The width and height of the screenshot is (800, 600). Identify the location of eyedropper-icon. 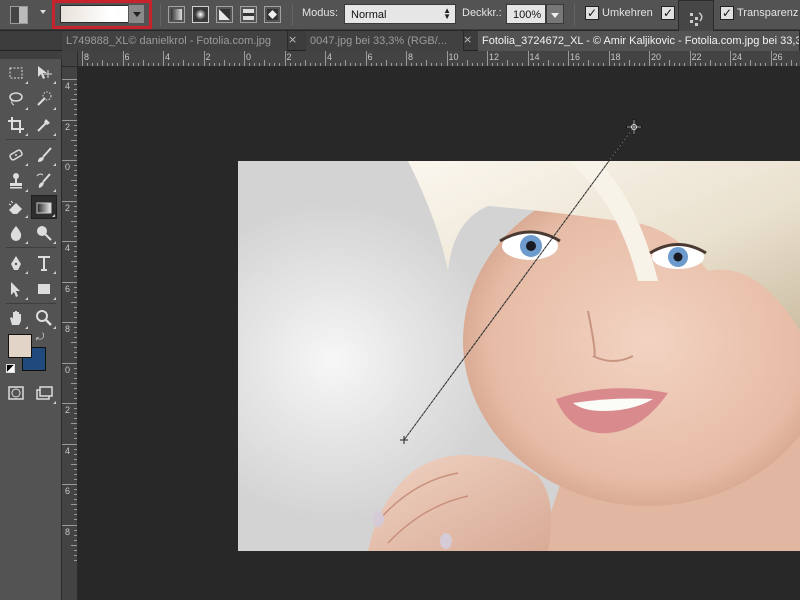
(44, 125).